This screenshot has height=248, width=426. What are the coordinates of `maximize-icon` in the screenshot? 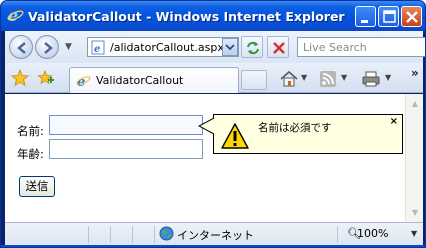 It's located at (389, 16).